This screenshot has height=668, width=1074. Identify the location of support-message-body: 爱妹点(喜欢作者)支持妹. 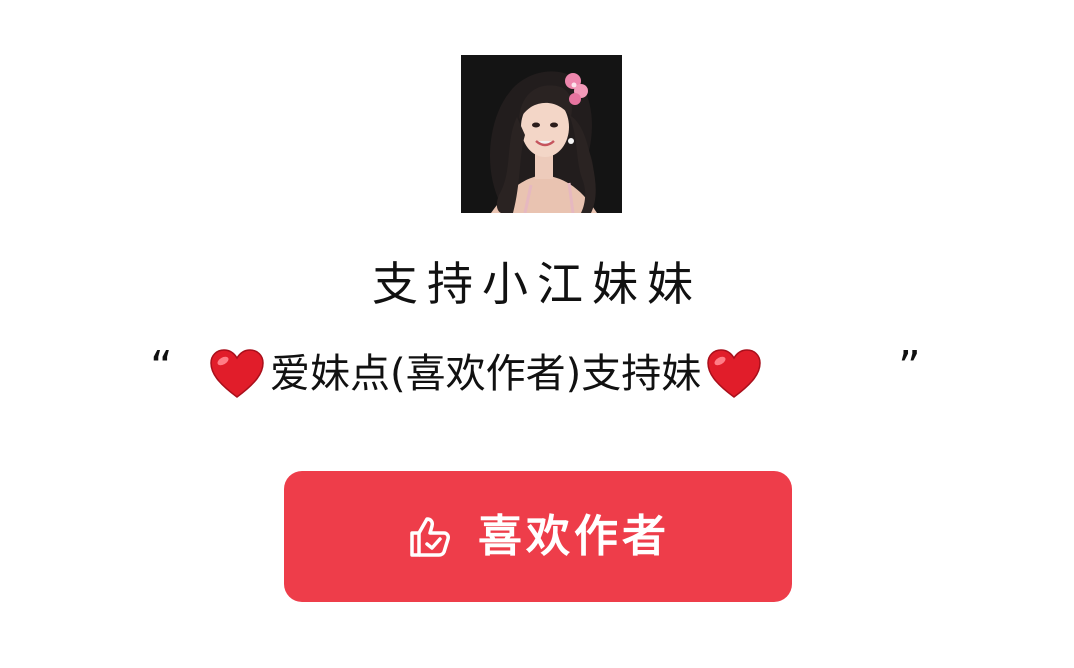
(485, 374).